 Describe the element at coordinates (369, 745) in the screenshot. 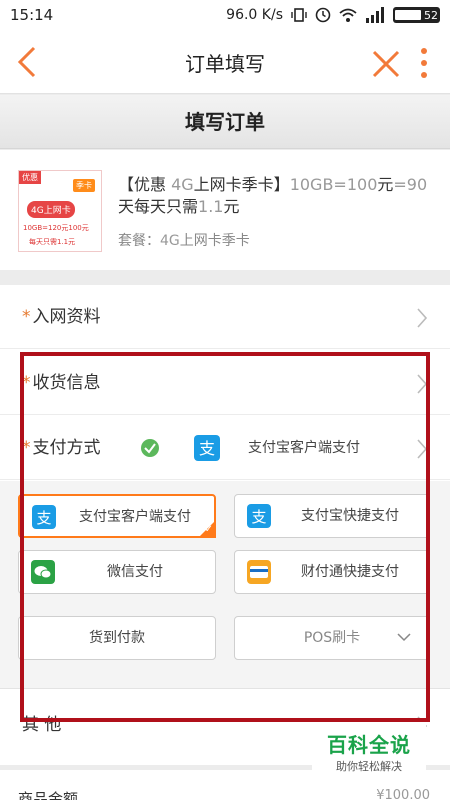

I see `watermark-main: 百科全说` at that location.